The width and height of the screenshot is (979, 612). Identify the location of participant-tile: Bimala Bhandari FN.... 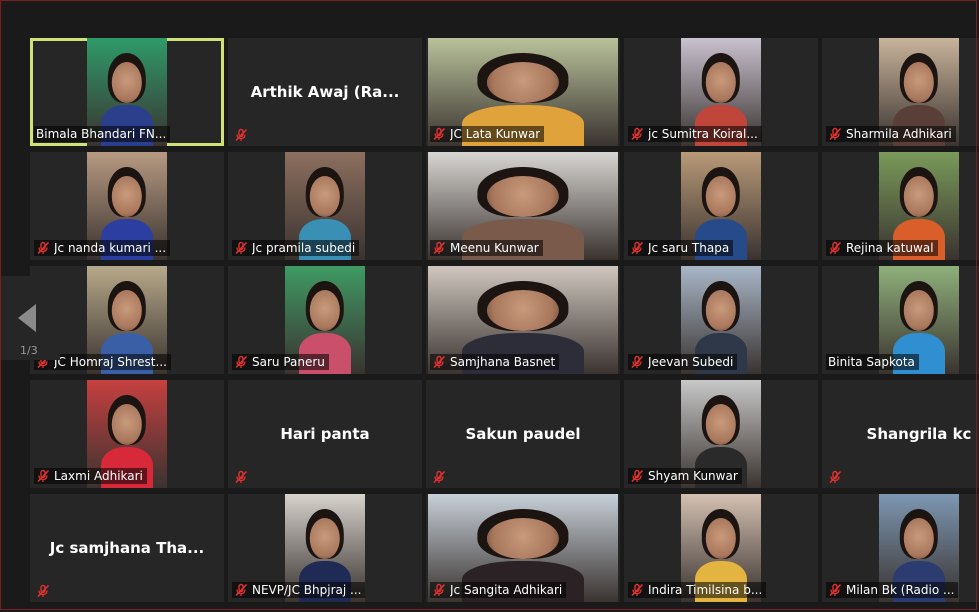
(127, 92).